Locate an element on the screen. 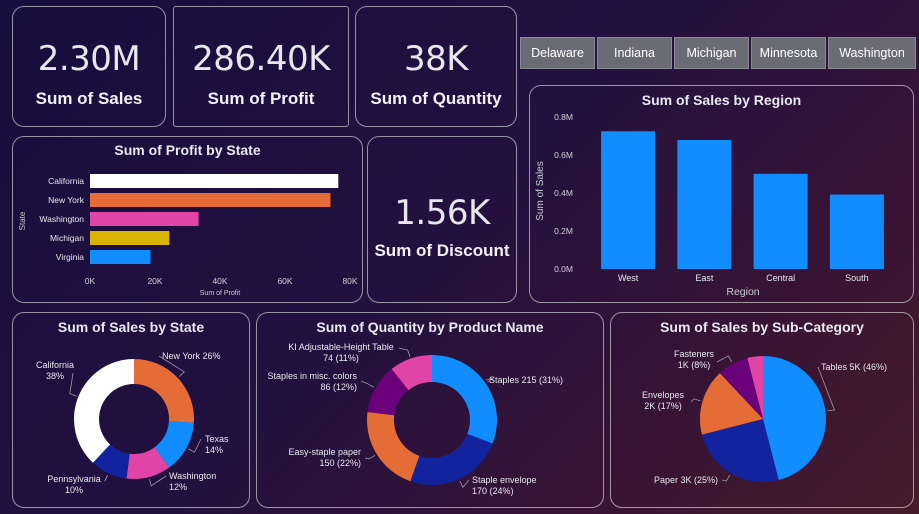  x-tick-label: 0K is located at coordinates (90, 281).